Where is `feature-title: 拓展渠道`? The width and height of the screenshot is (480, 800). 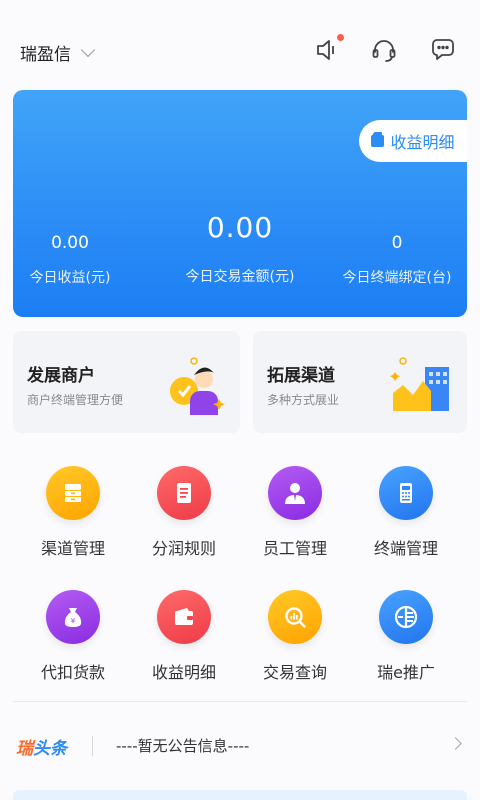
feature-title: 拓展渠道 is located at coordinates (301, 376).